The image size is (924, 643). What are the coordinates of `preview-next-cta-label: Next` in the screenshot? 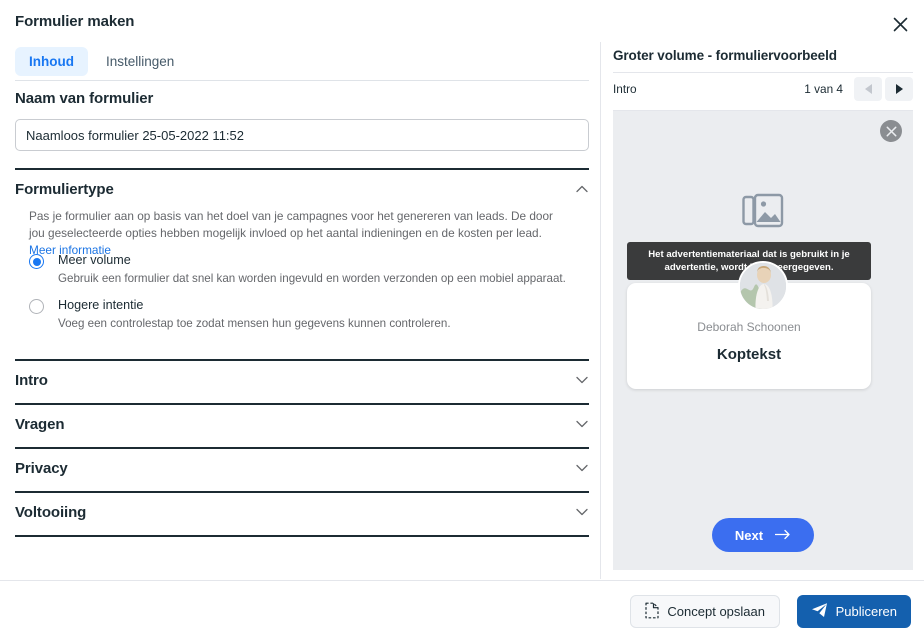 It's located at (749, 535).